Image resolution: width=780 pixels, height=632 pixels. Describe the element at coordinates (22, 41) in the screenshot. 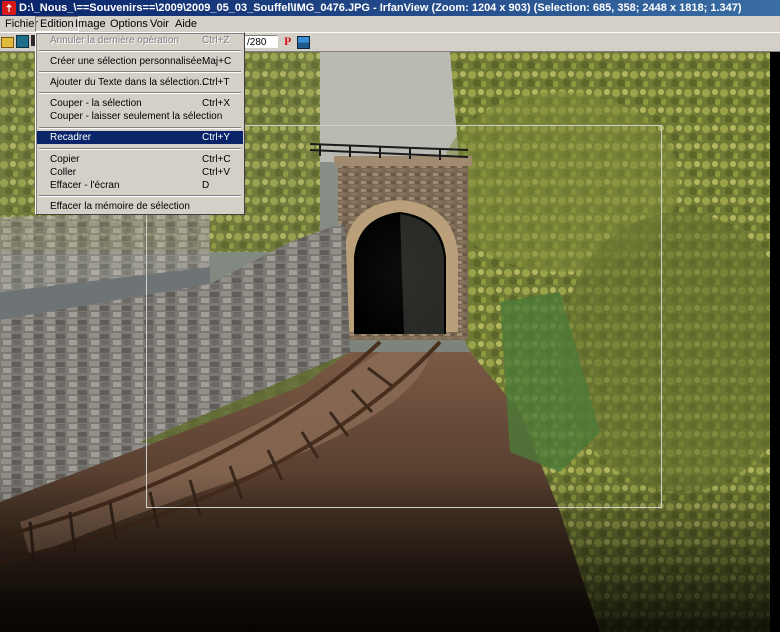

I see `save-icon` at that location.